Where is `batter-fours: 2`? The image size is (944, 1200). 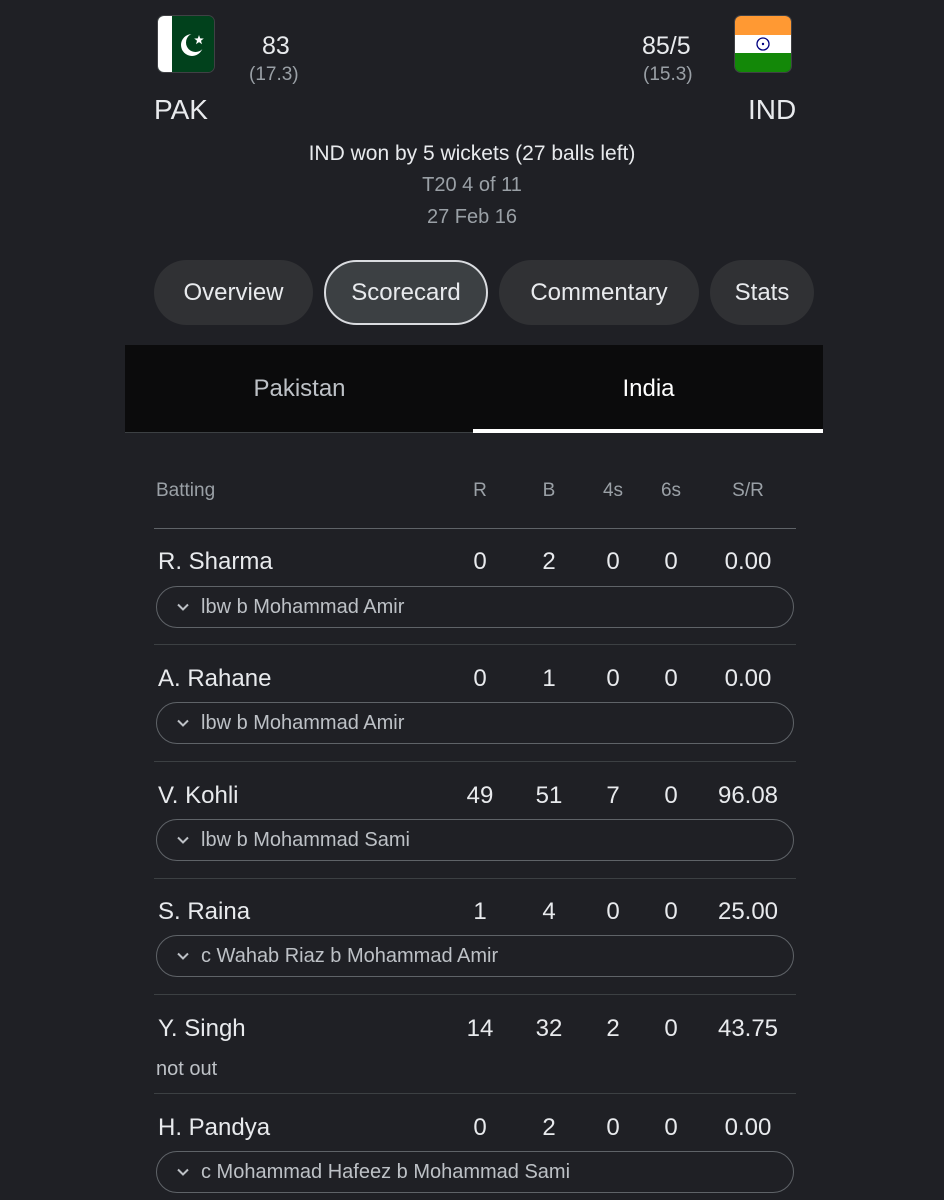
batter-fours: 2 is located at coordinates (613, 1028).